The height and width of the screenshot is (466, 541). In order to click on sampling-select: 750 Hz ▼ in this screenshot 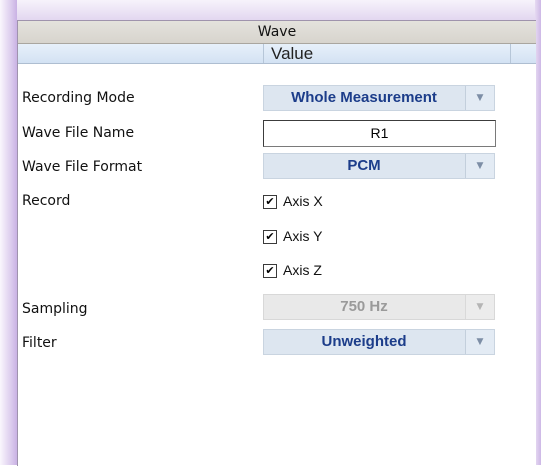, I will do `click(379, 307)`.